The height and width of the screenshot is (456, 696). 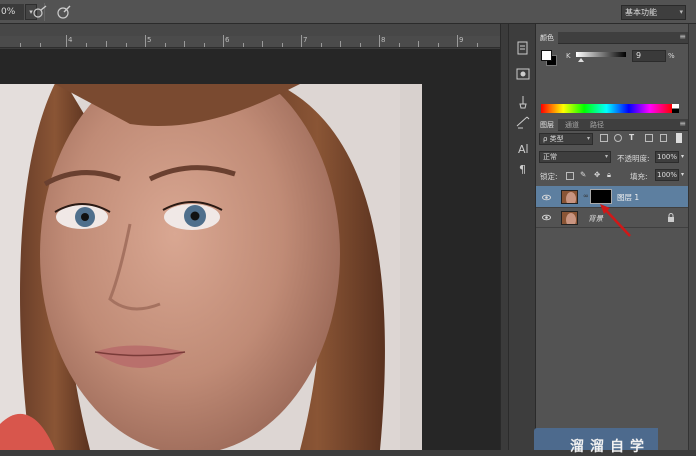 I want to click on search-icon: ρ, so click(x=546, y=139).